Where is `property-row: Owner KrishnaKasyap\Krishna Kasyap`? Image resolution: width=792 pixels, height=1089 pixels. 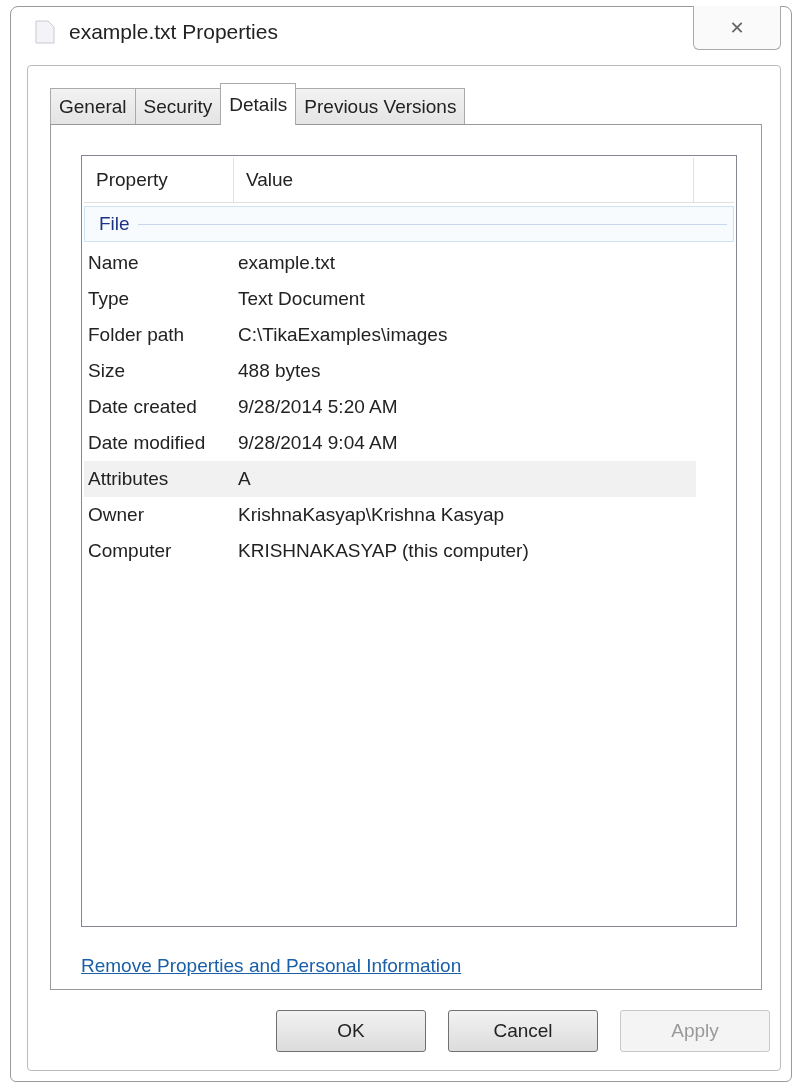
property-row: Owner KrishnaKasyap\Krishna Kasyap is located at coordinates (390, 515).